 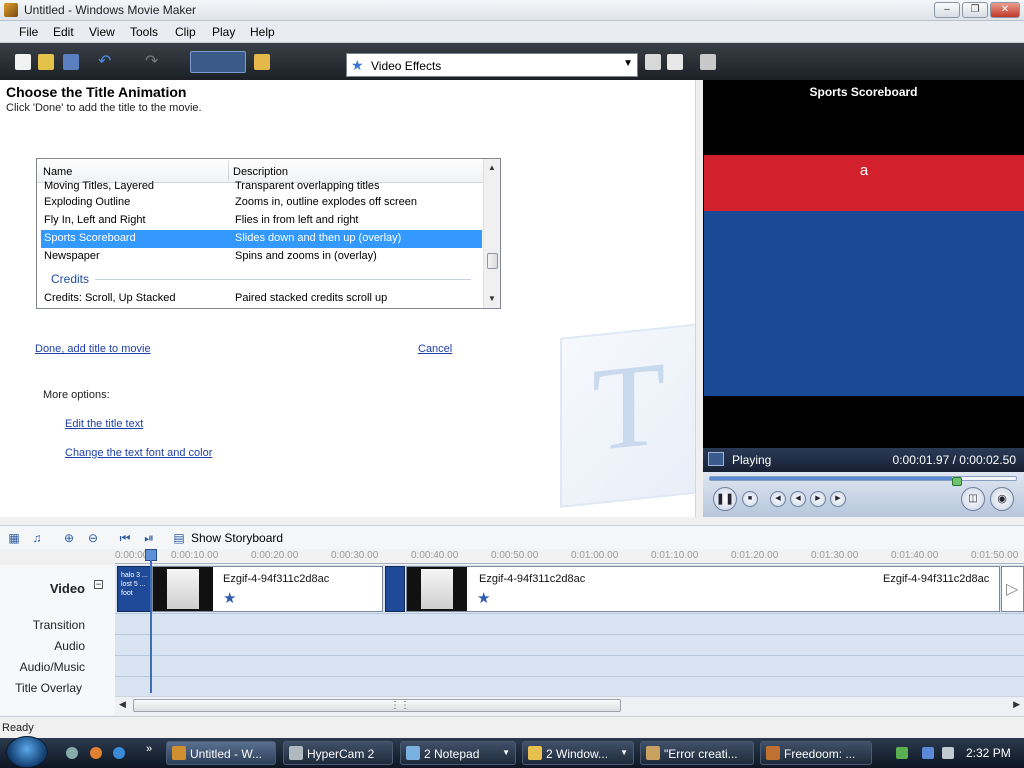 I want to click on taskbar-label: 2 Notepad, so click(x=452, y=754).